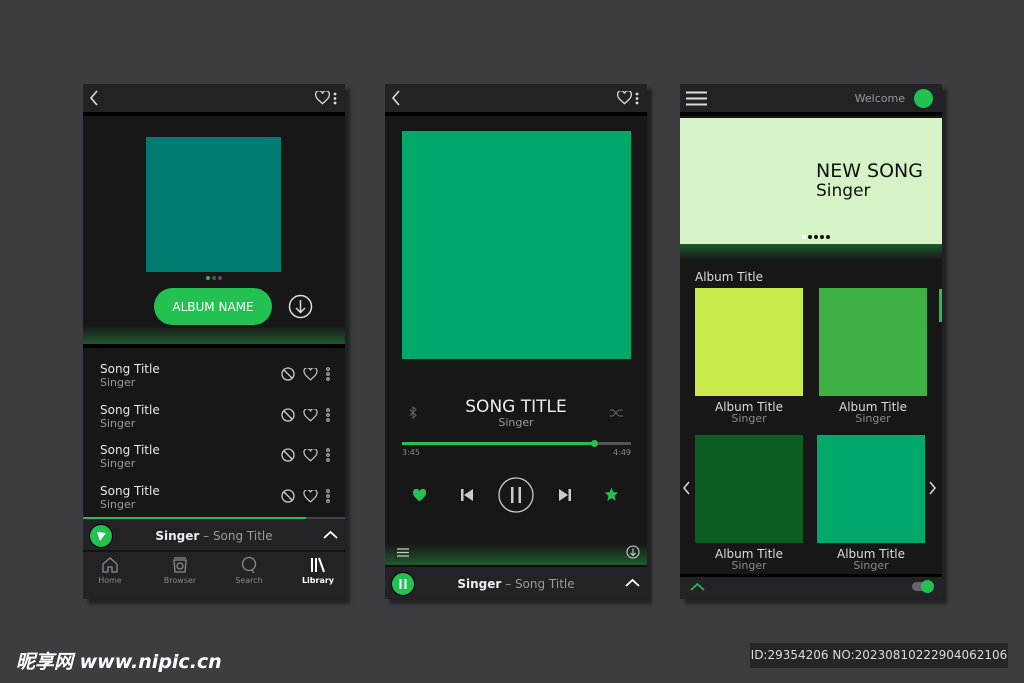 The width and height of the screenshot is (1024, 683). I want to click on time-elapsed: 3:45, so click(411, 452).